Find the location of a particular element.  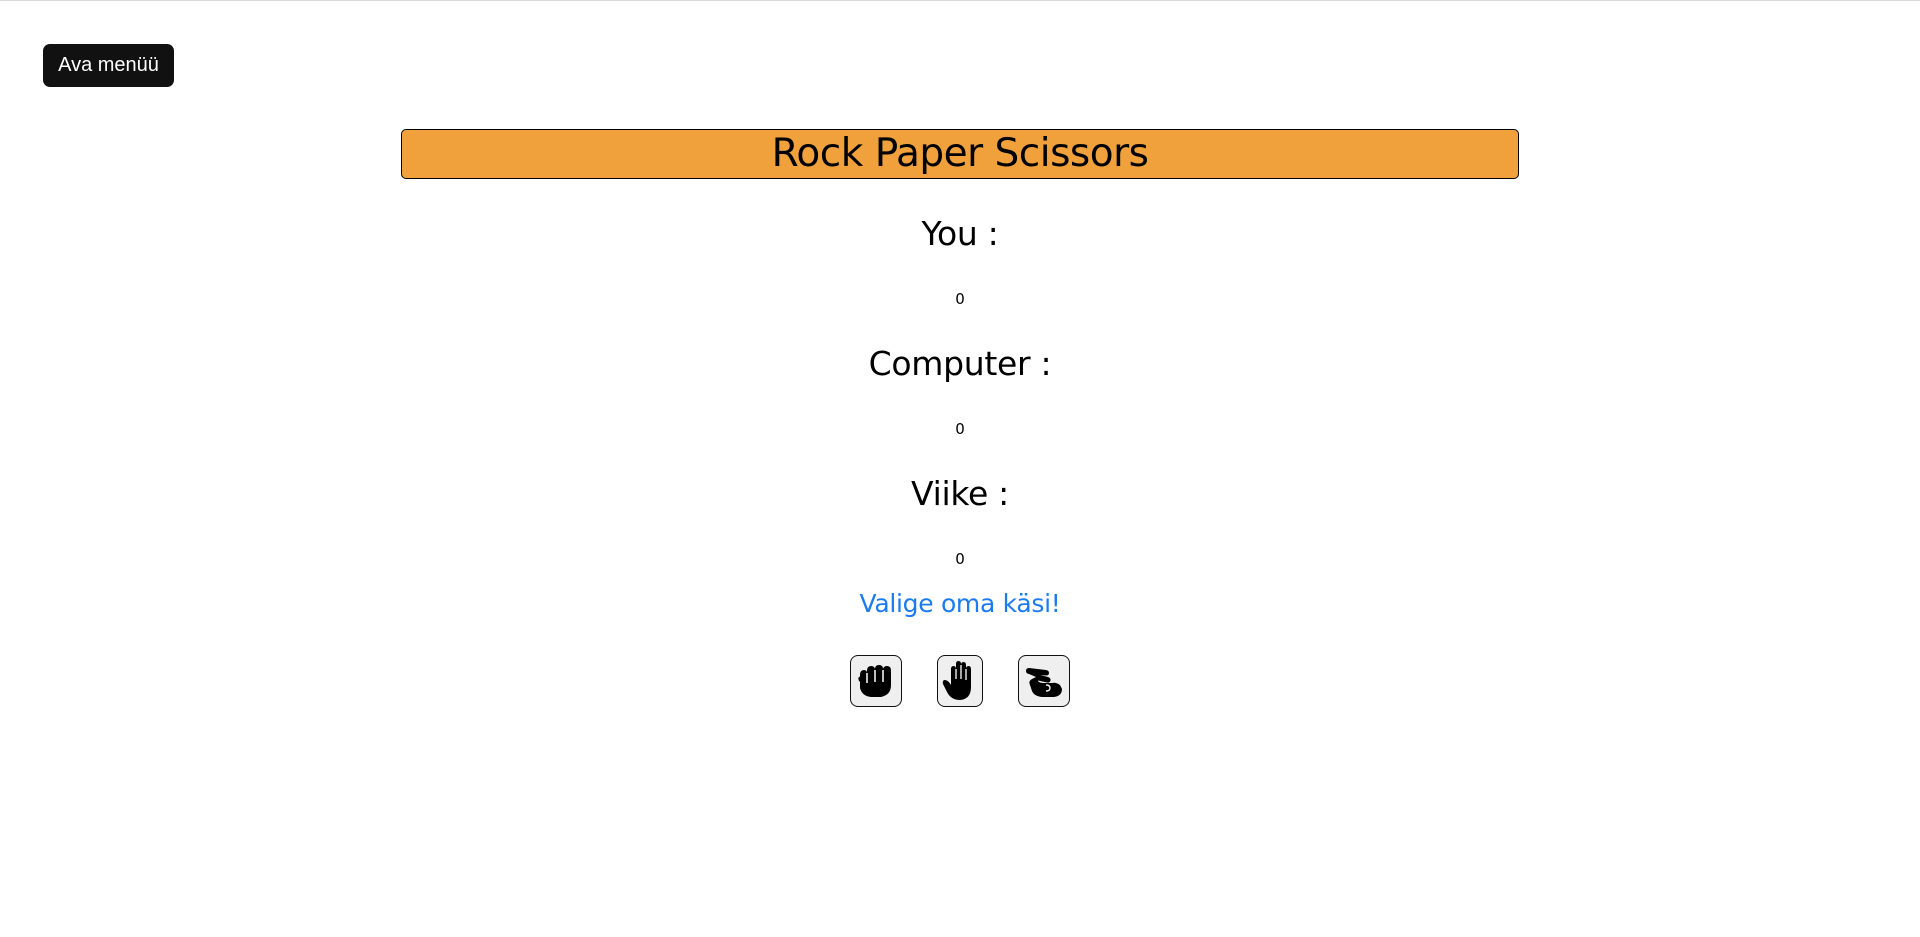

player-score-label-block: You : is located at coordinates (960, 234).